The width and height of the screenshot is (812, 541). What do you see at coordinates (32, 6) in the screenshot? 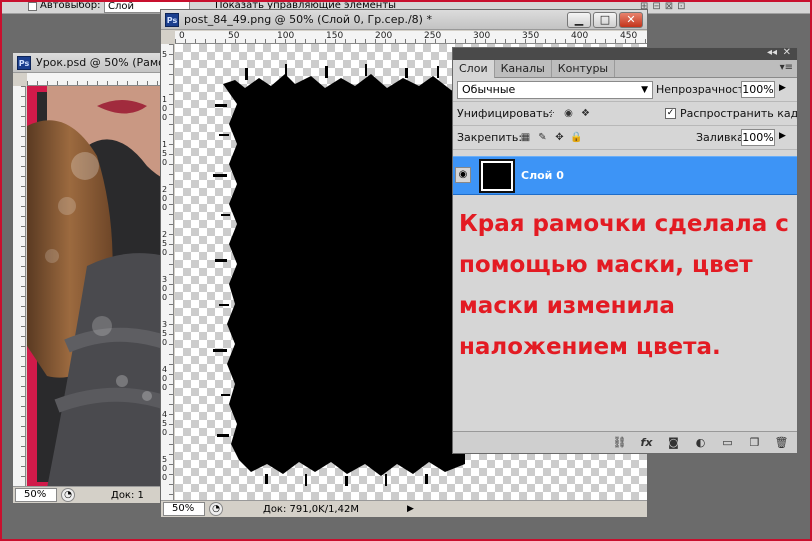
I see `auto-select-checkbox` at bounding box center [32, 6].